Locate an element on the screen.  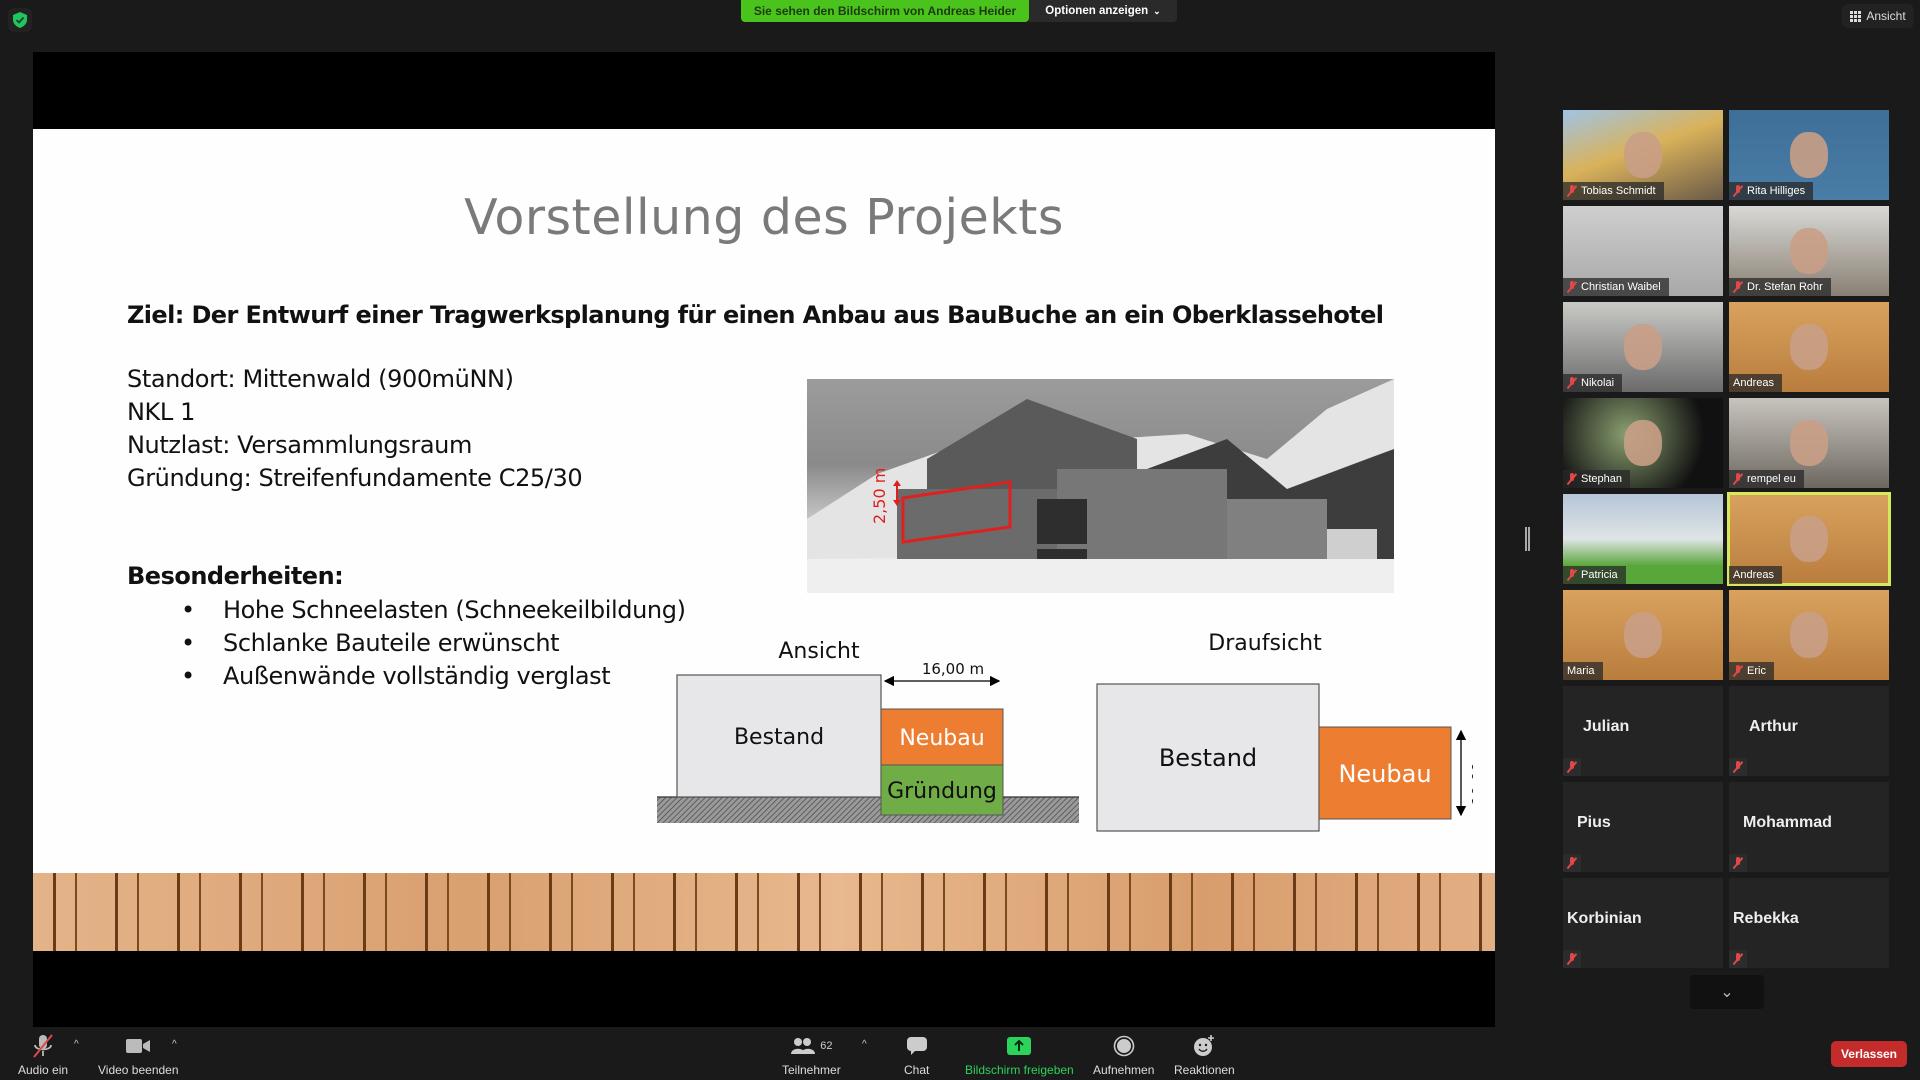
participant-name-label: Patricia is located at coordinates (1594, 575).